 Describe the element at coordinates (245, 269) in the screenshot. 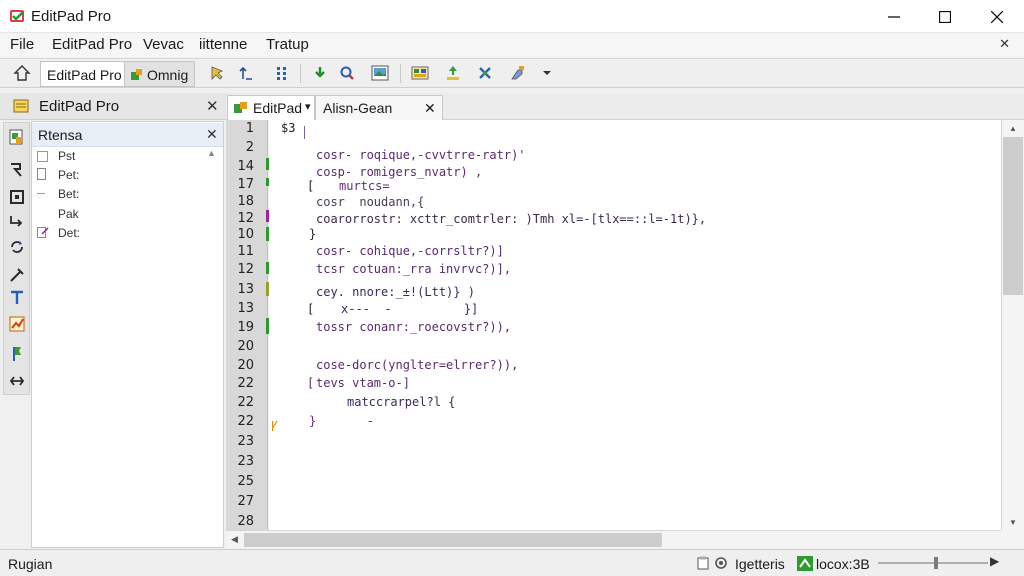

I see `line-number: 12` at that location.